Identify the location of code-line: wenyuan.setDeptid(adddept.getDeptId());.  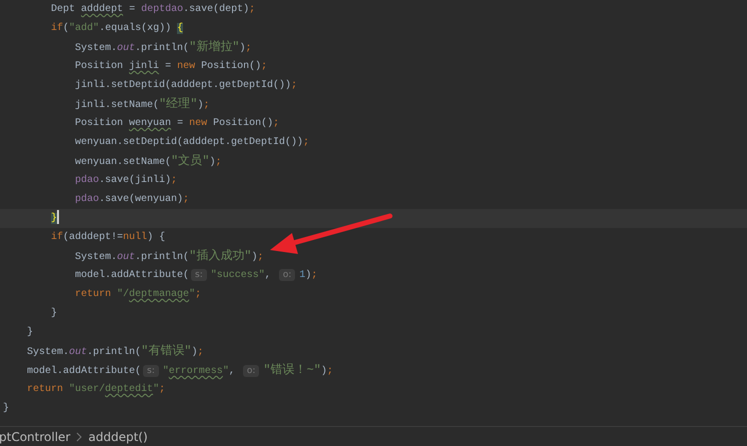
(192, 143).